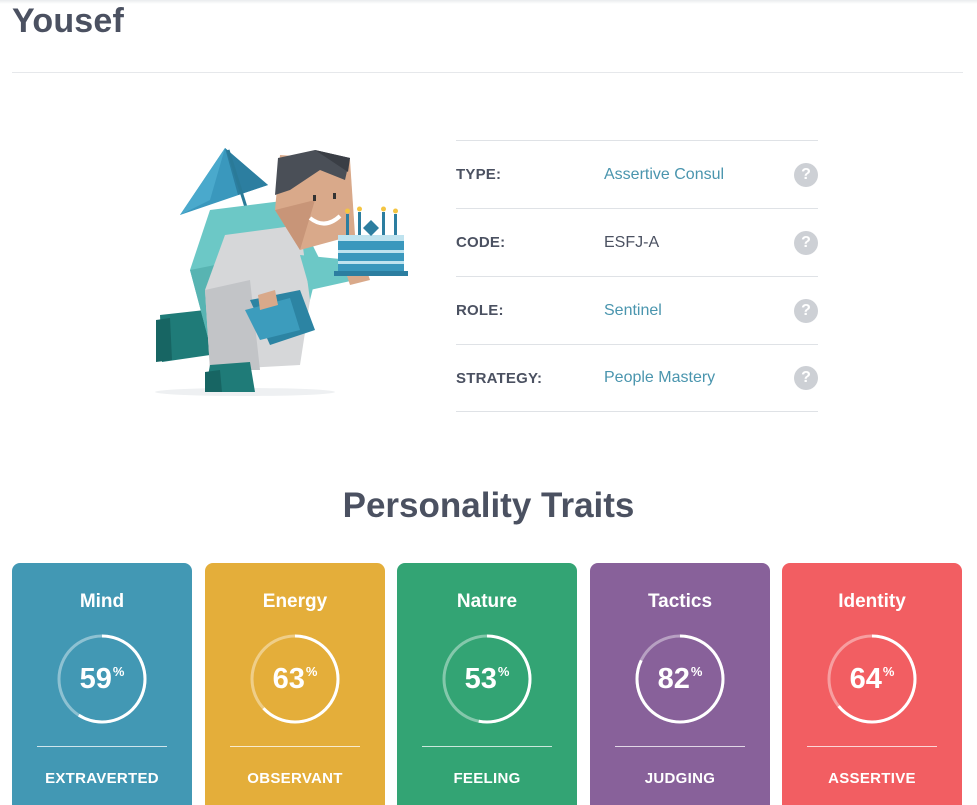  I want to click on trait-progress-ring: 59%, so click(102, 679).